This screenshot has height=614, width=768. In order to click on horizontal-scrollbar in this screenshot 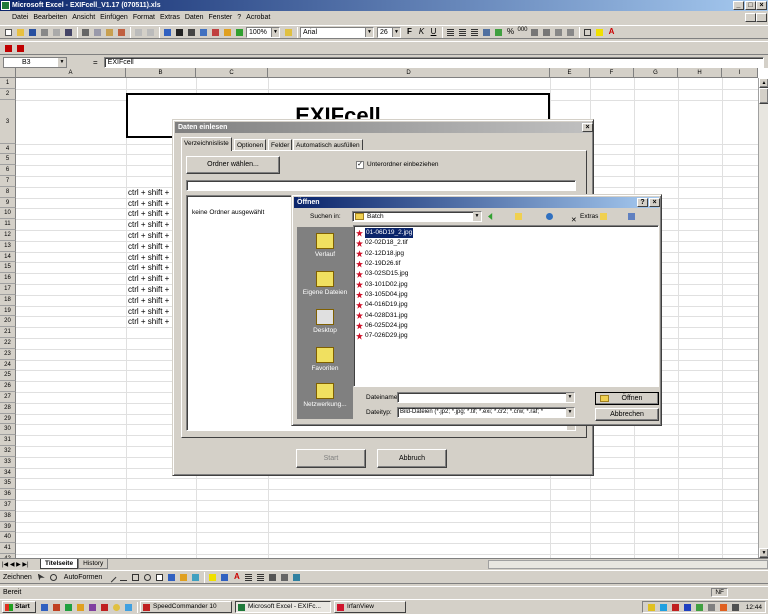, I will do `click(628, 564)`.